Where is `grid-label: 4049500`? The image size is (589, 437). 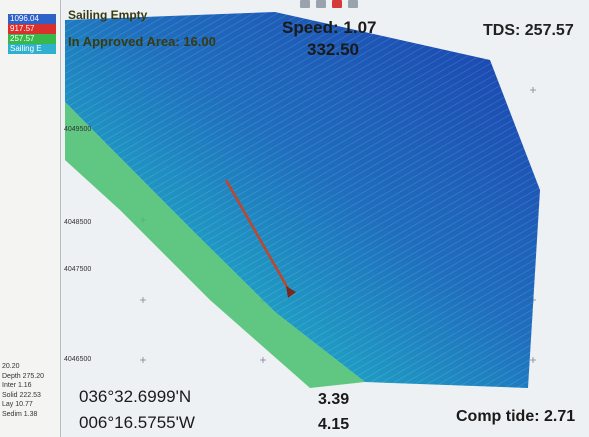 grid-label: 4049500 is located at coordinates (78, 129).